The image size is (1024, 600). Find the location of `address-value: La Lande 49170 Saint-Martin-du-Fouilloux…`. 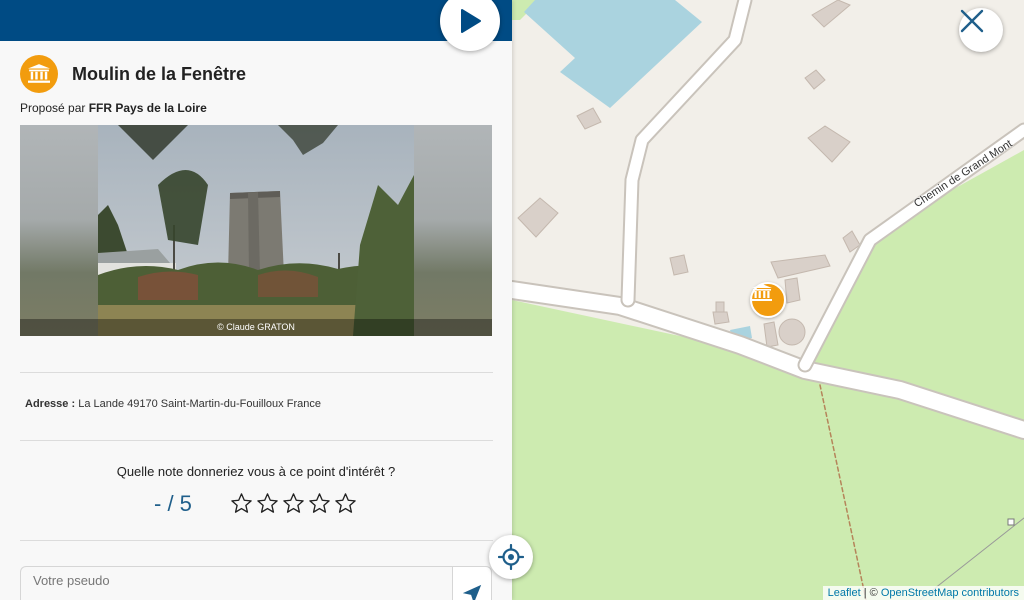

address-value: La Lande 49170 Saint-Martin-du-Fouilloux… is located at coordinates (199, 404).